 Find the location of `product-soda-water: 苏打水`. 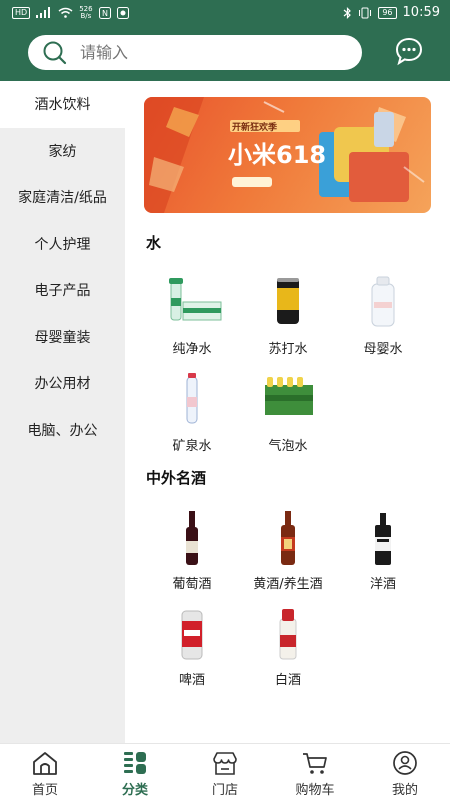

product-soda-water: 苏打水 is located at coordinates (288, 315).